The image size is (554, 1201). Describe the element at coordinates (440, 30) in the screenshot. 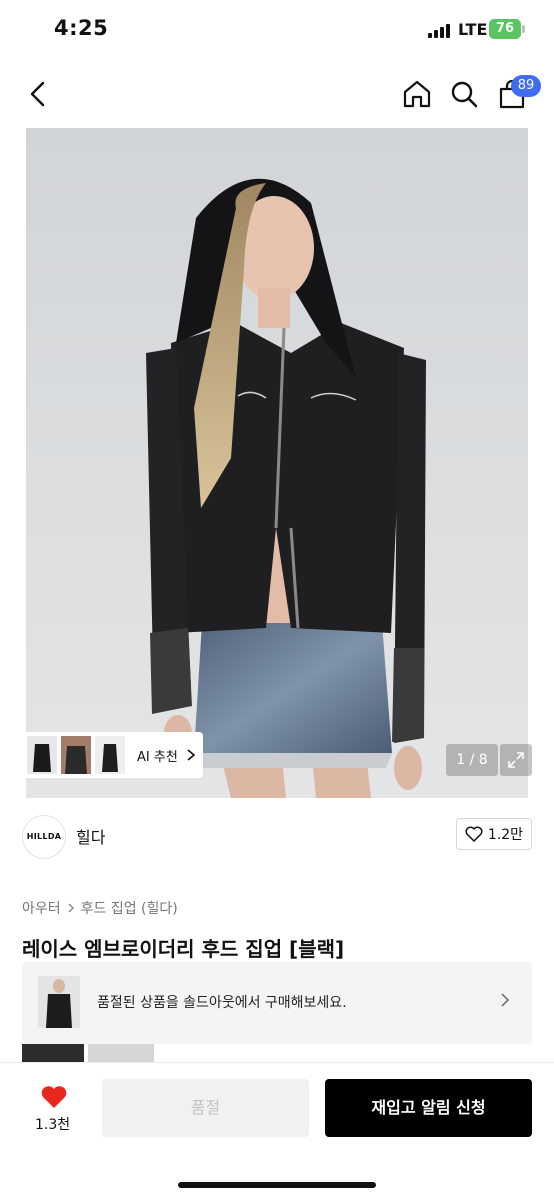

I see `signal-icon` at that location.